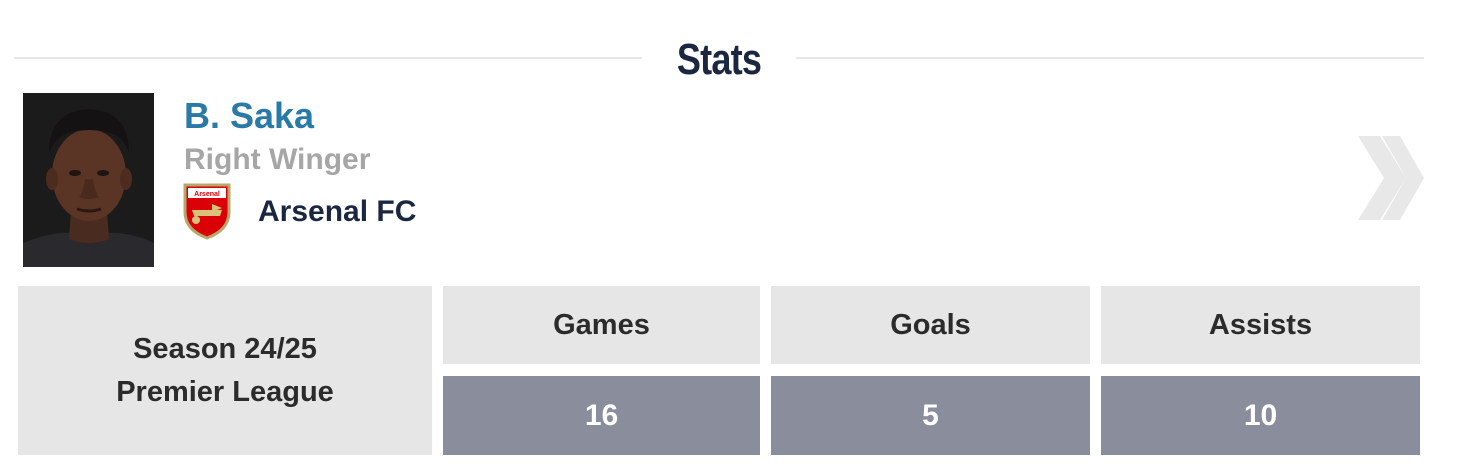 The width and height of the screenshot is (1460, 475). What do you see at coordinates (207, 211) in the screenshot?
I see `arsenal-crest-icon: Arsenal` at bounding box center [207, 211].